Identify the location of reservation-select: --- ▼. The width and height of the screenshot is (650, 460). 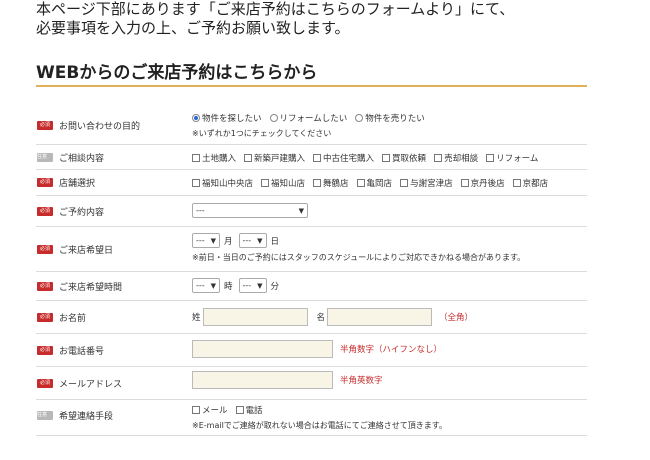
(250, 210).